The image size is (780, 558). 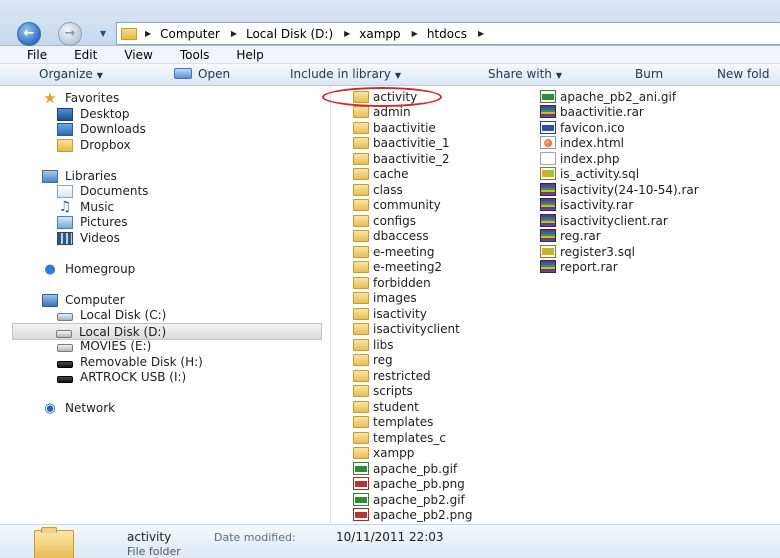 I want to click on menu-file: File, so click(x=37, y=55).